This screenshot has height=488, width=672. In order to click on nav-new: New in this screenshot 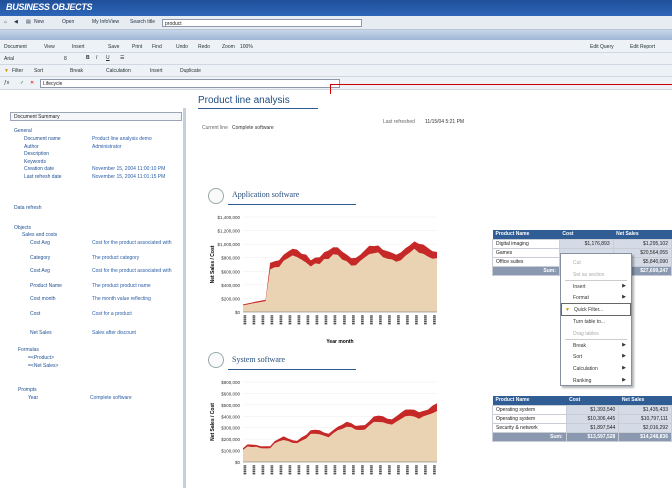, I will do `click(39, 22)`.